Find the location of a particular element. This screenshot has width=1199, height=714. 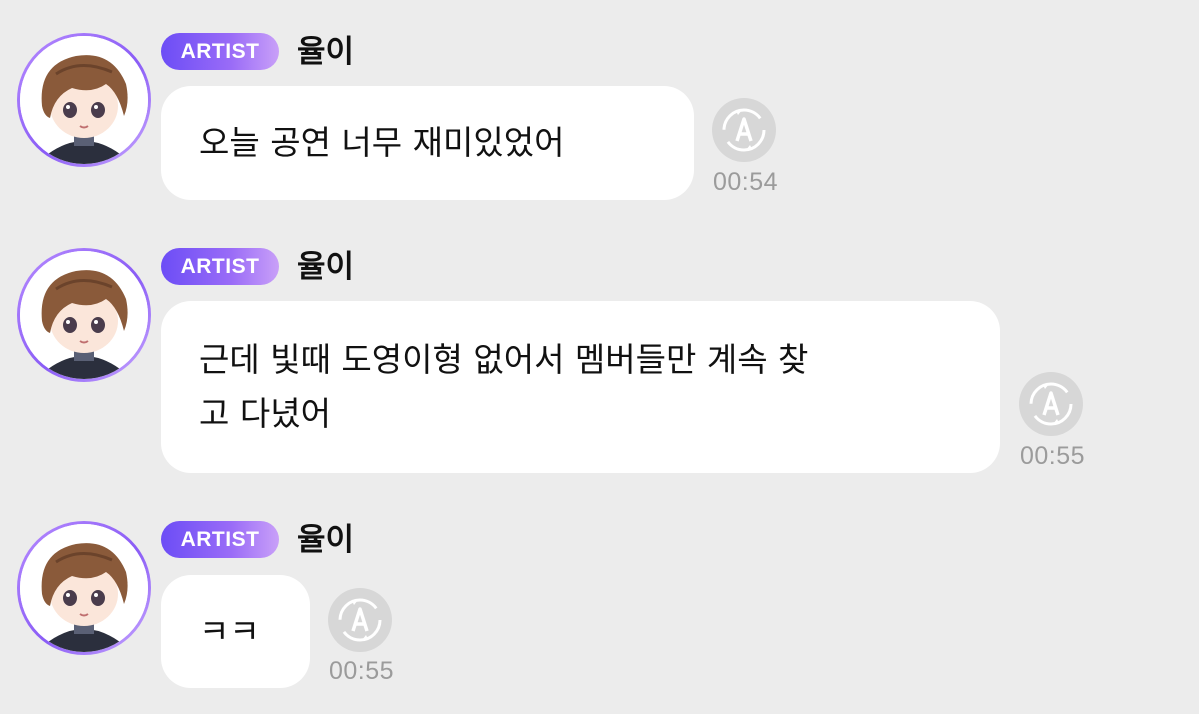

message-bubble: ㅋㅋ is located at coordinates (235, 631).